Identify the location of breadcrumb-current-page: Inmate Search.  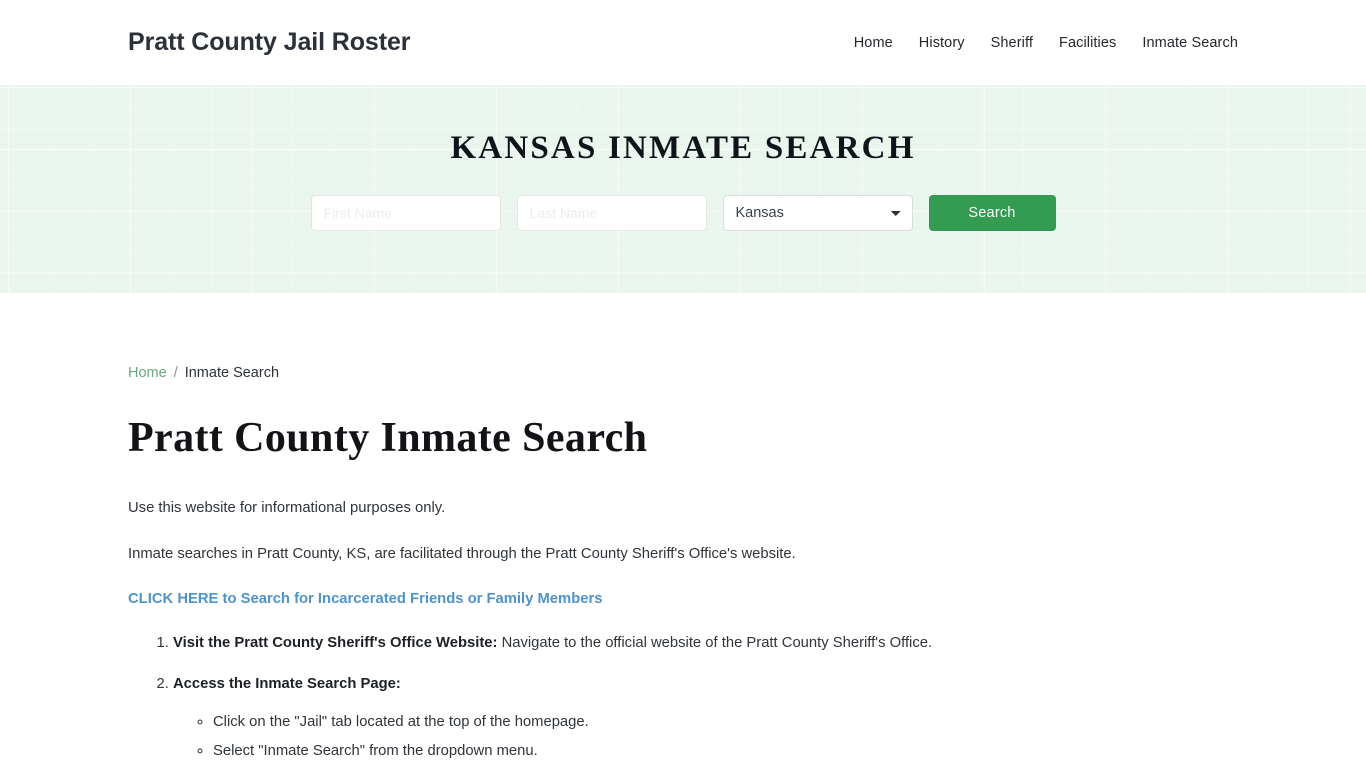
(232, 373).